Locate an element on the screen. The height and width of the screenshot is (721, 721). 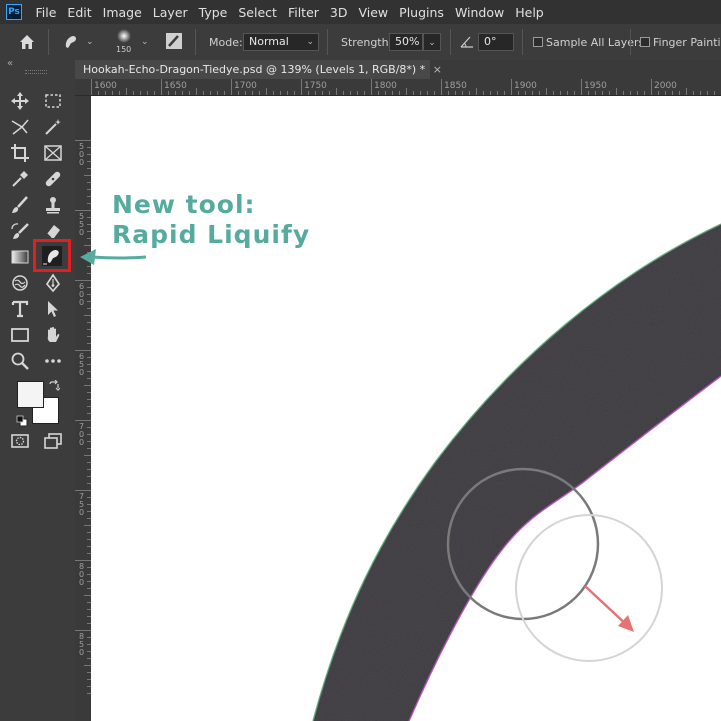
menu-window: Window is located at coordinates (479, 12).